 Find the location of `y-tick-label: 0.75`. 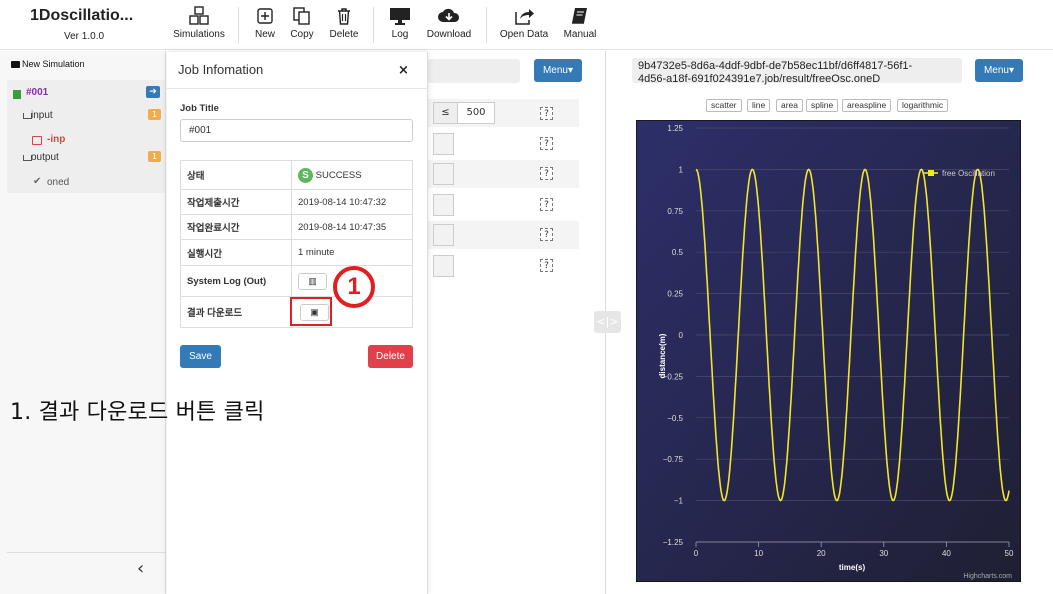

y-tick-label: 0.75 is located at coordinates (675, 211).